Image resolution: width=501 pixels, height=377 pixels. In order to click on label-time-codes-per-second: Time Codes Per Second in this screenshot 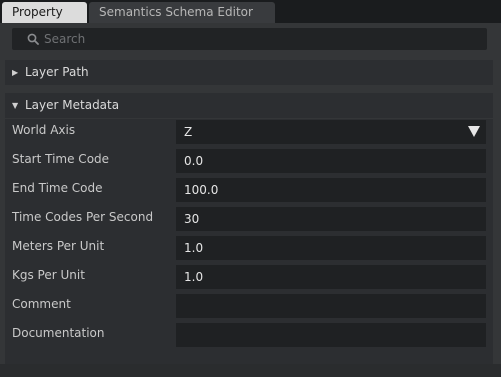, I will do `click(83, 217)`.